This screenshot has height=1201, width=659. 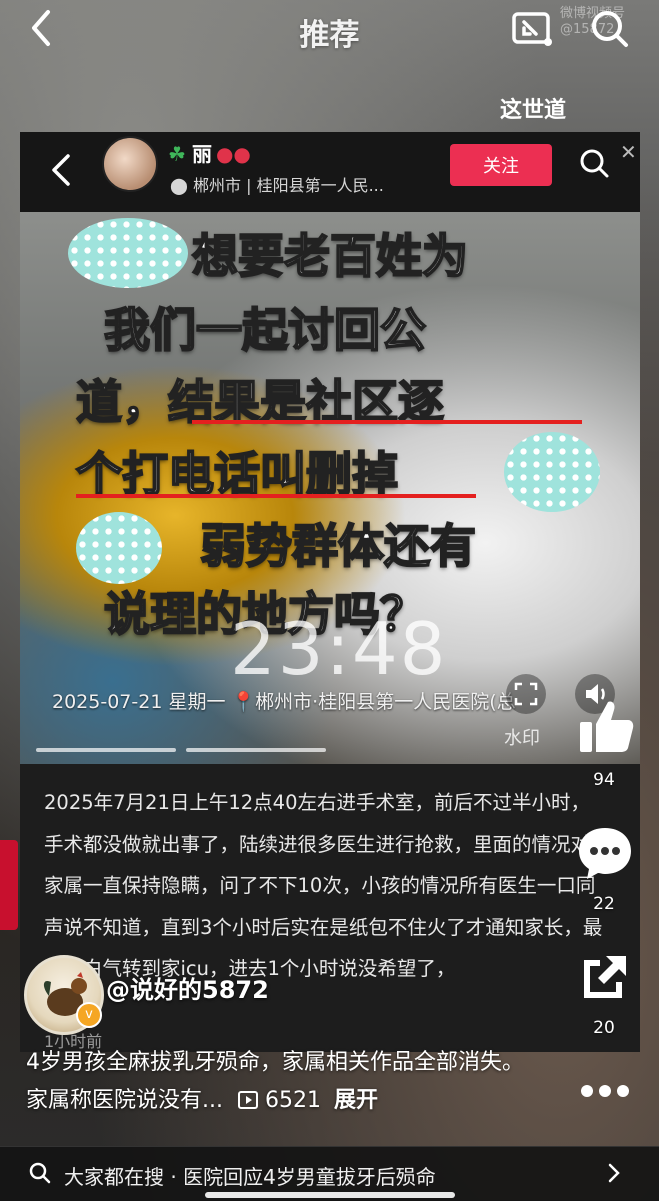 What do you see at coordinates (330, 172) in the screenshot?
I see `card-header: ☘ 丽 ●● ⬤ 郴州市 | 桂阳县第一人民... 关注 ✕` at bounding box center [330, 172].